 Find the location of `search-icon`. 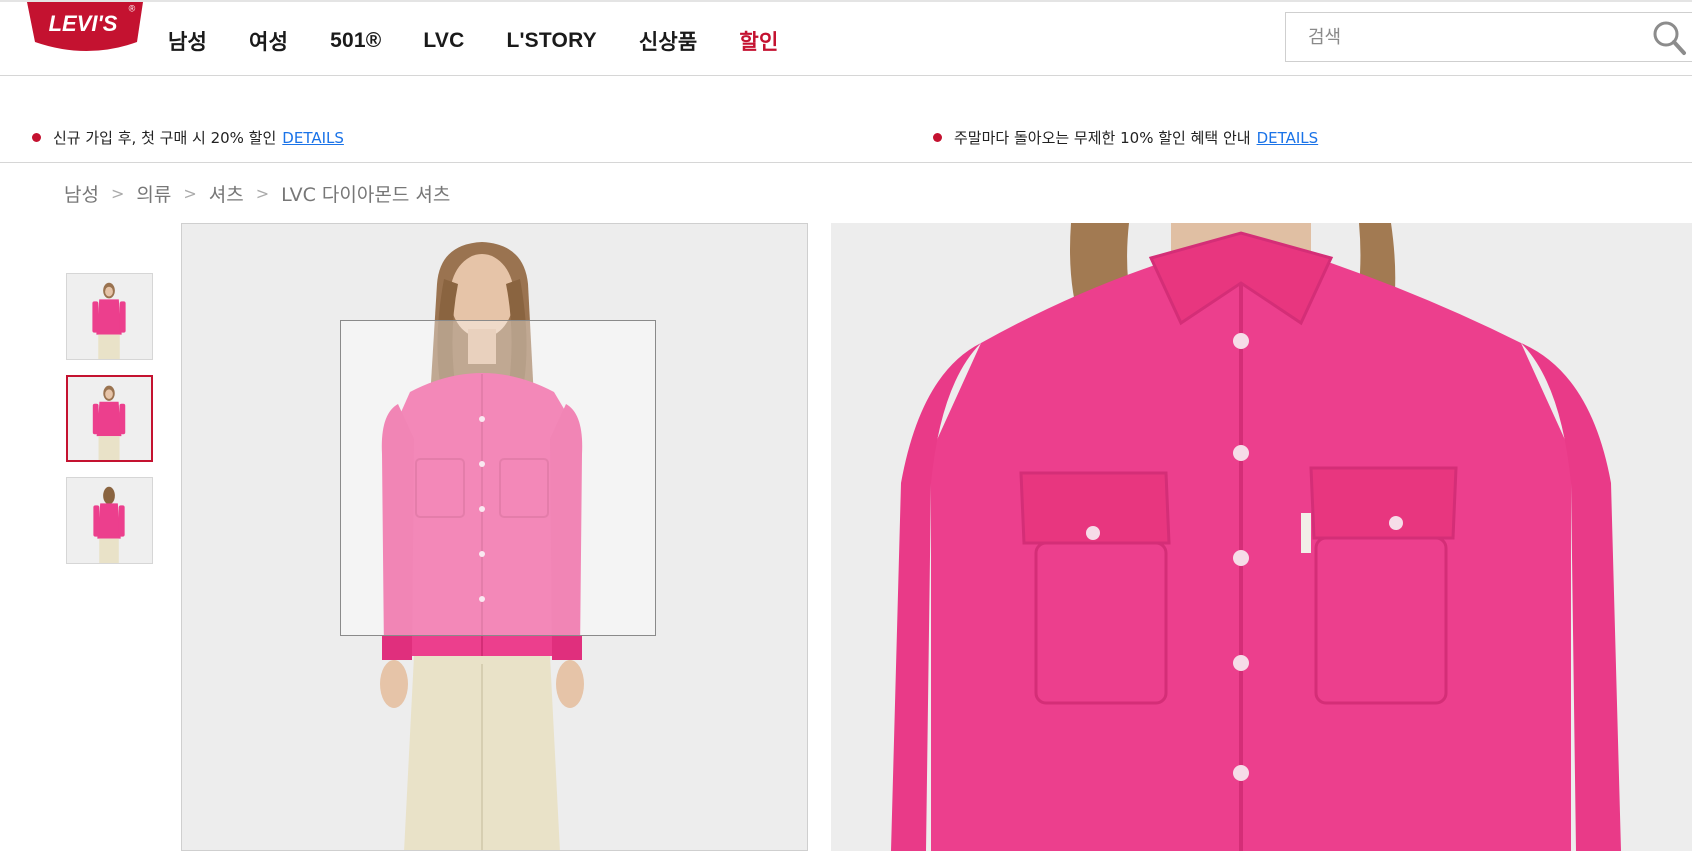

search-icon is located at coordinates (1669, 38).